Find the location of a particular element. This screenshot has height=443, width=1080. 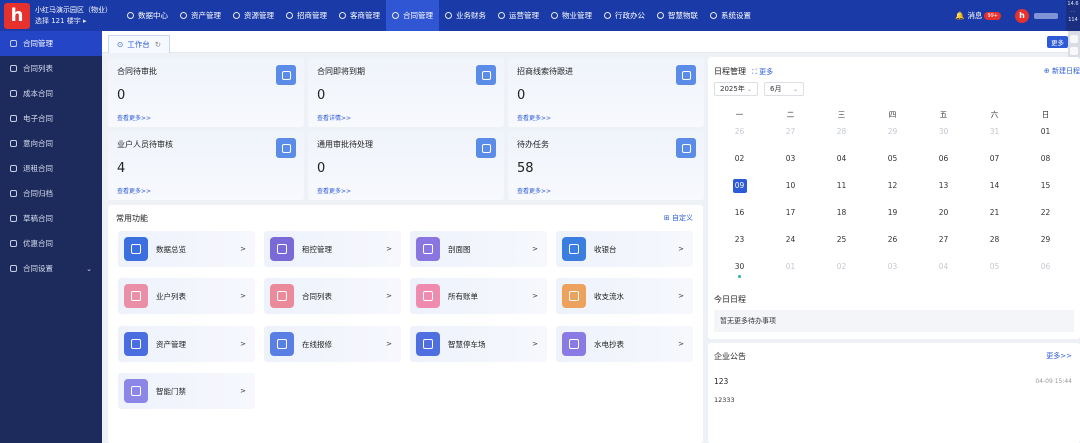

function-shortcut: 资产管理 > is located at coordinates (186, 344).